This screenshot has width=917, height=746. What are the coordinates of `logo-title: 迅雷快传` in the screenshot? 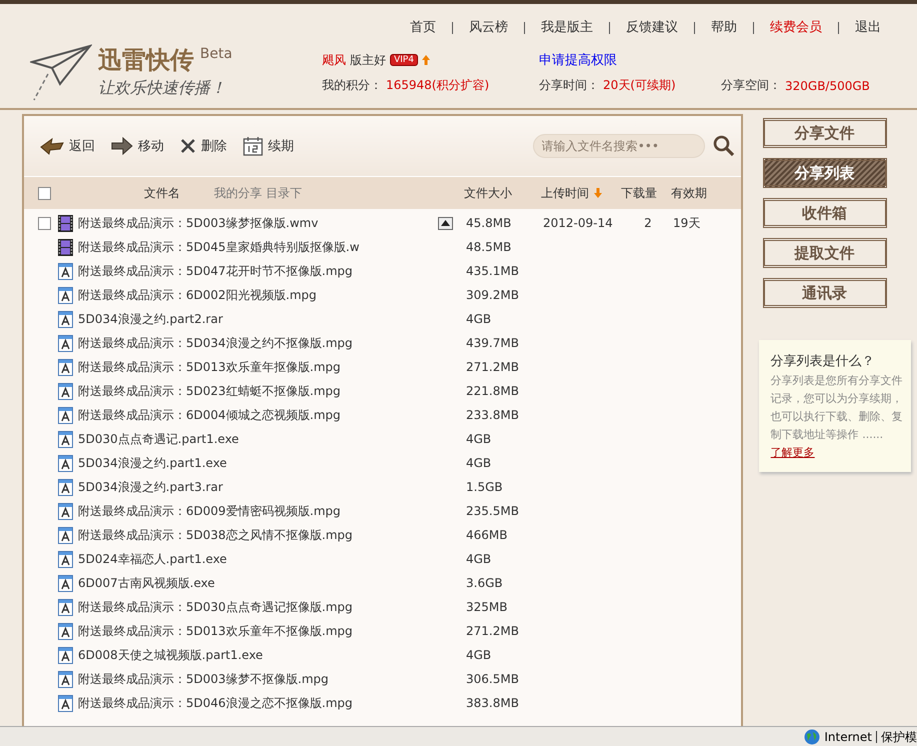 It's located at (146, 60).